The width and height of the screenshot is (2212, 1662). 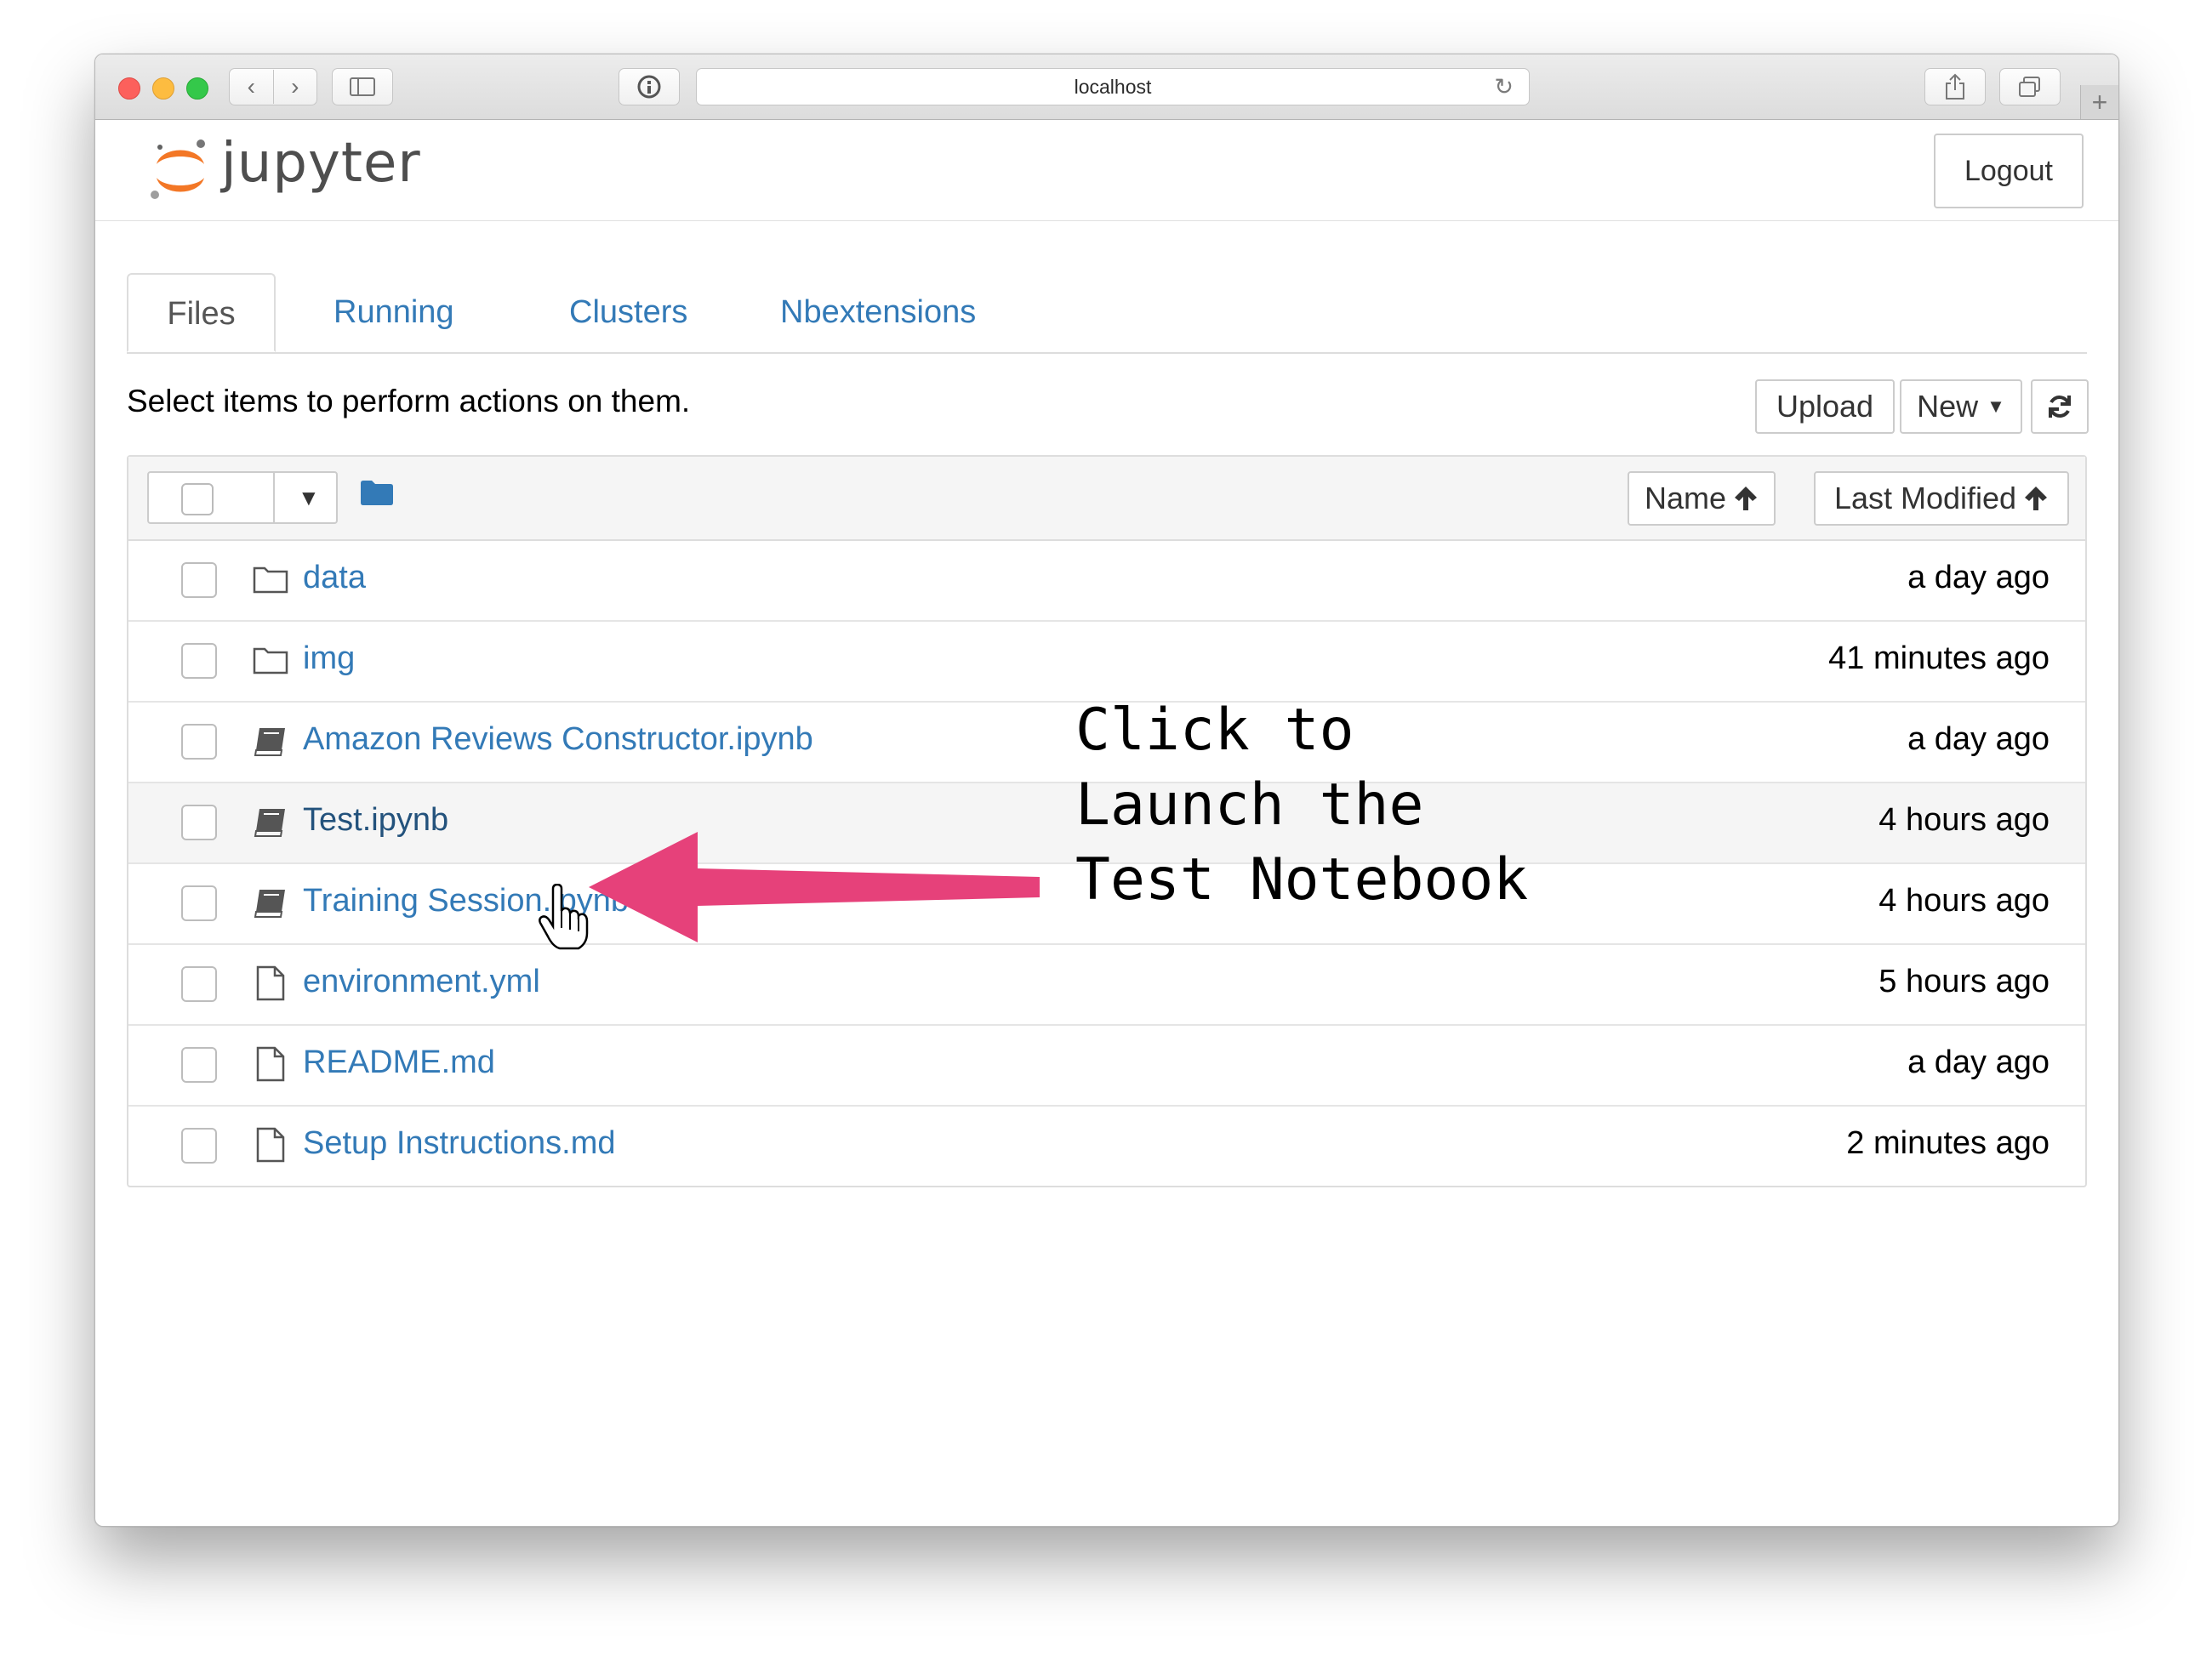 What do you see at coordinates (878, 312) in the screenshot?
I see `tab-nbextensions: Nbextensions` at bounding box center [878, 312].